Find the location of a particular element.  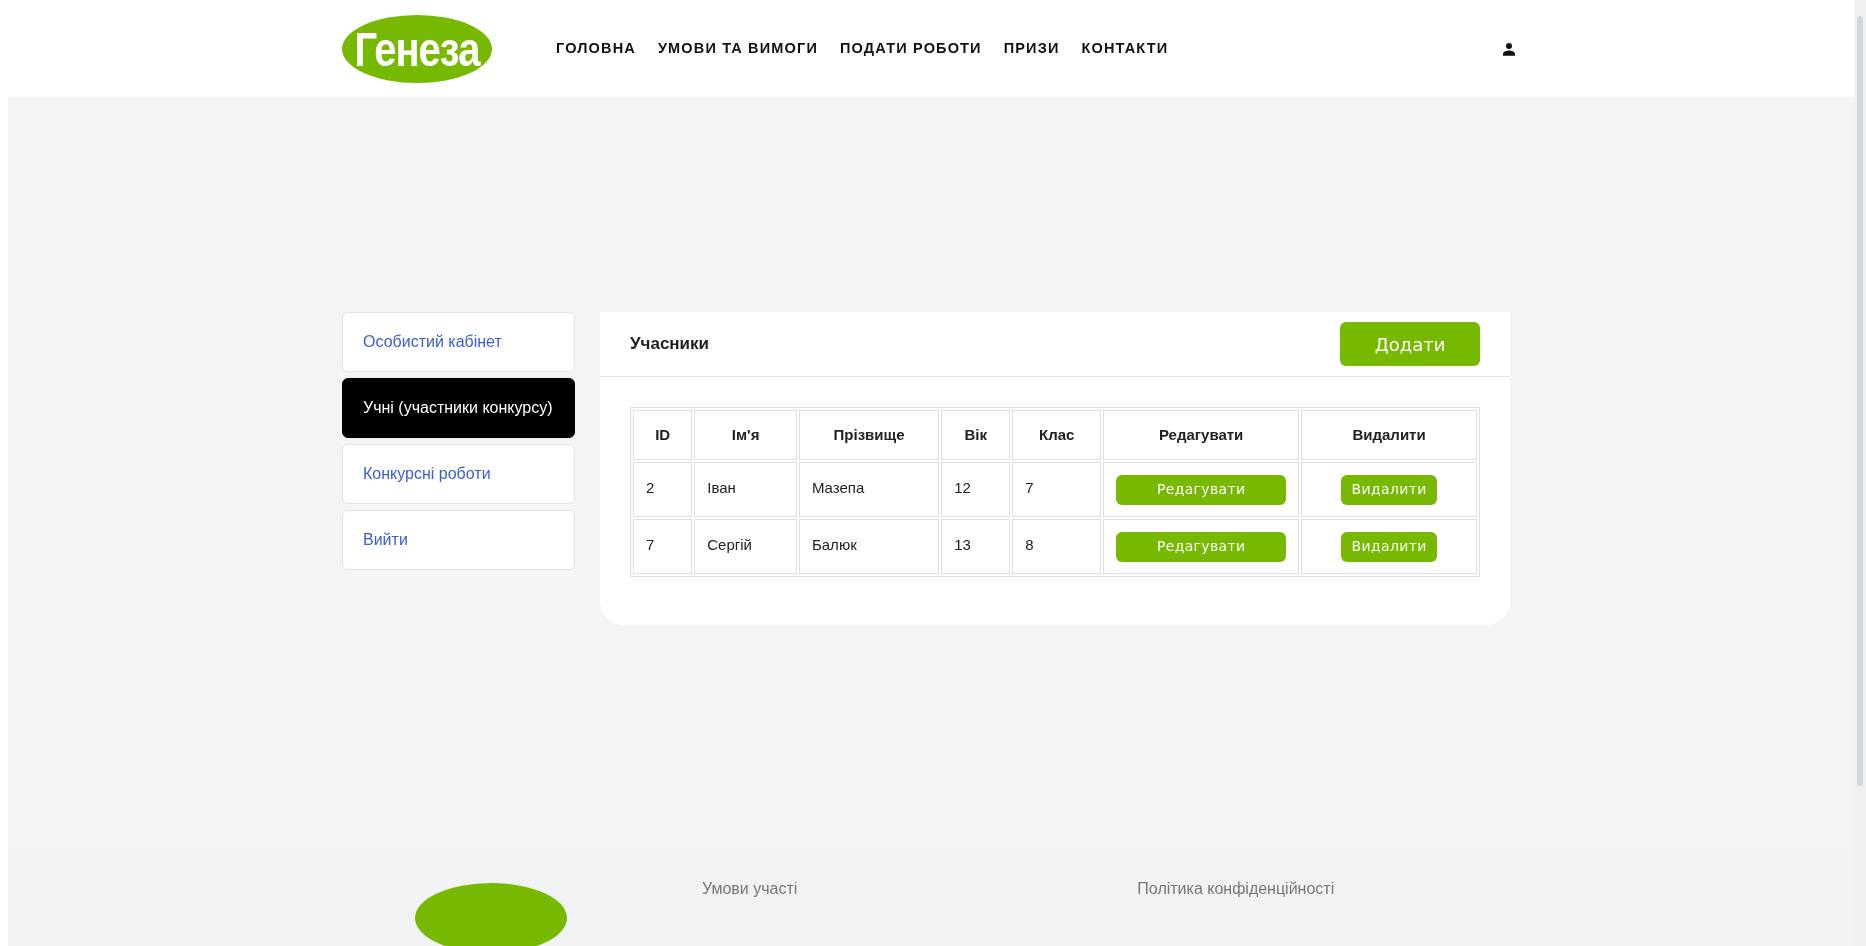

table-cell: 13 is located at coordinates (976, 546).